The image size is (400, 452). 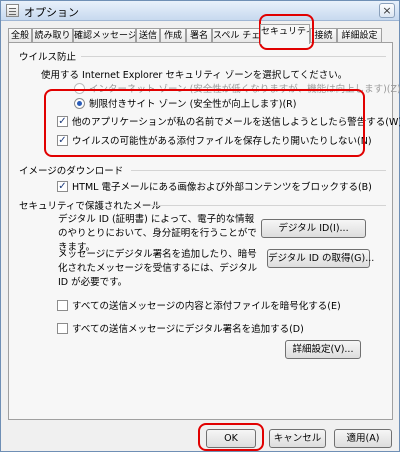 What do you see at coordinates (359, 35) in the screenshot?
I see `tab-advanced: 詳細設定` at bounding box center [359, 35].